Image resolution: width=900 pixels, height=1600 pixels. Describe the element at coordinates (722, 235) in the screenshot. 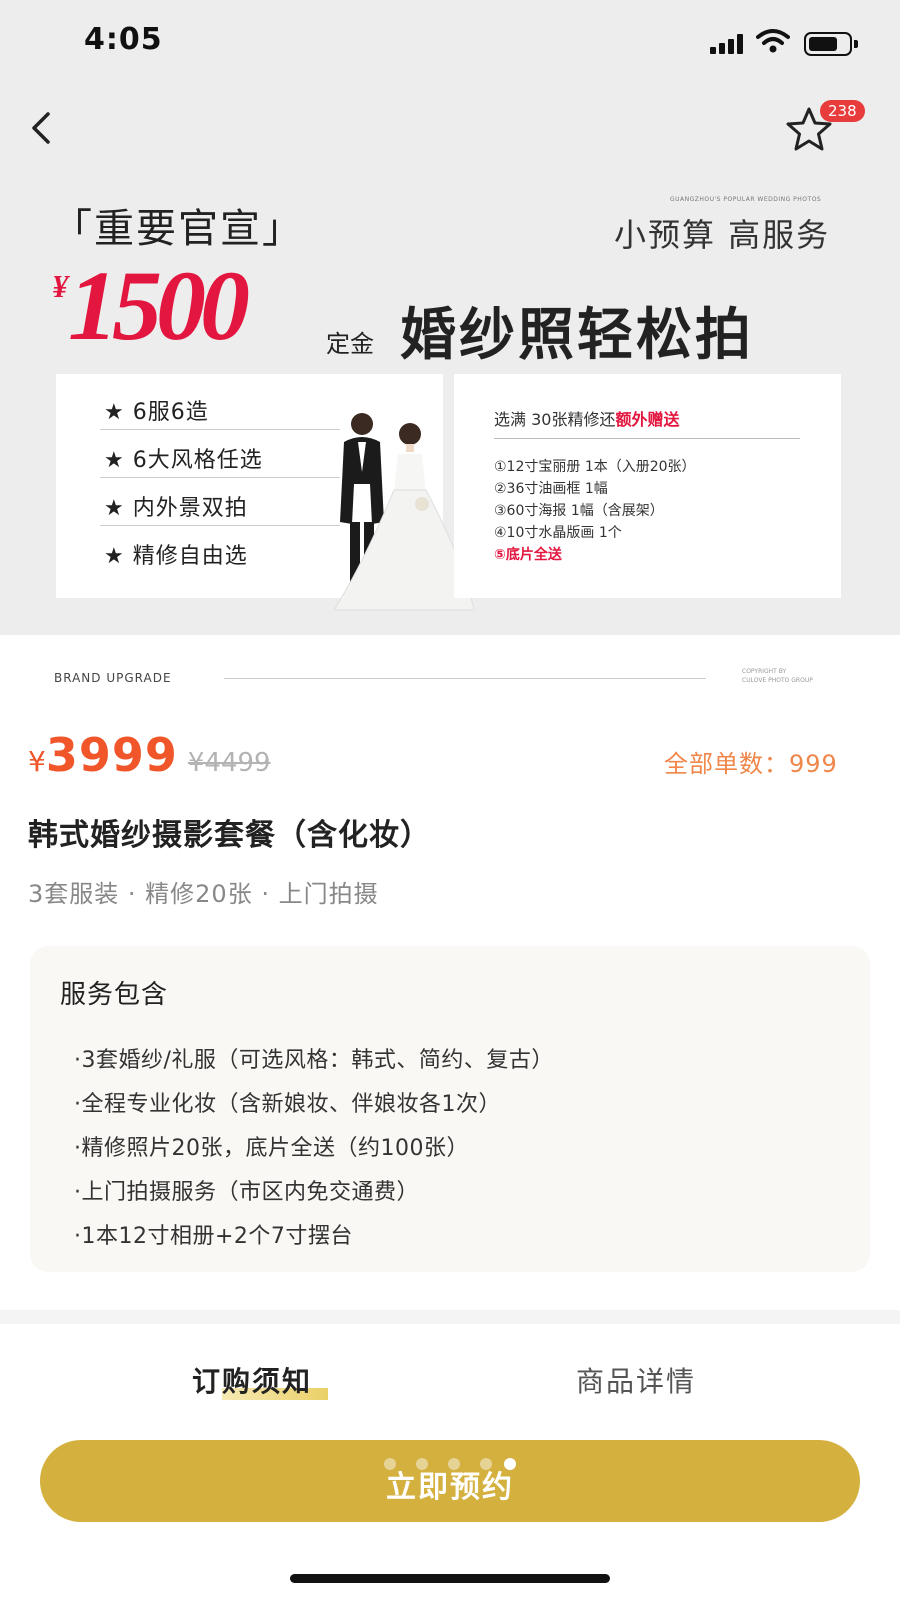

I see `banner-slogan: 小预算 高服务` at that location.